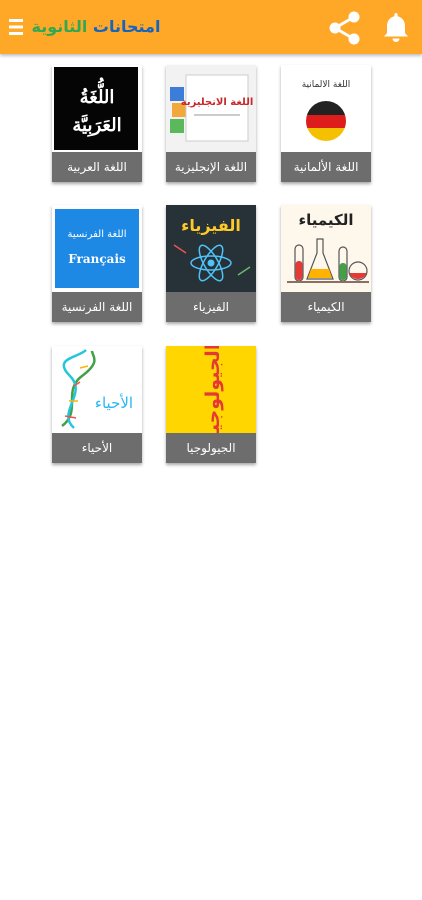 The width and height of the screenshot is (422, 900). What do you see at coordinates (97, 259) in the screenshot?
I see `french-thumbnail-line2: Français` at bounding box center [97, 259].